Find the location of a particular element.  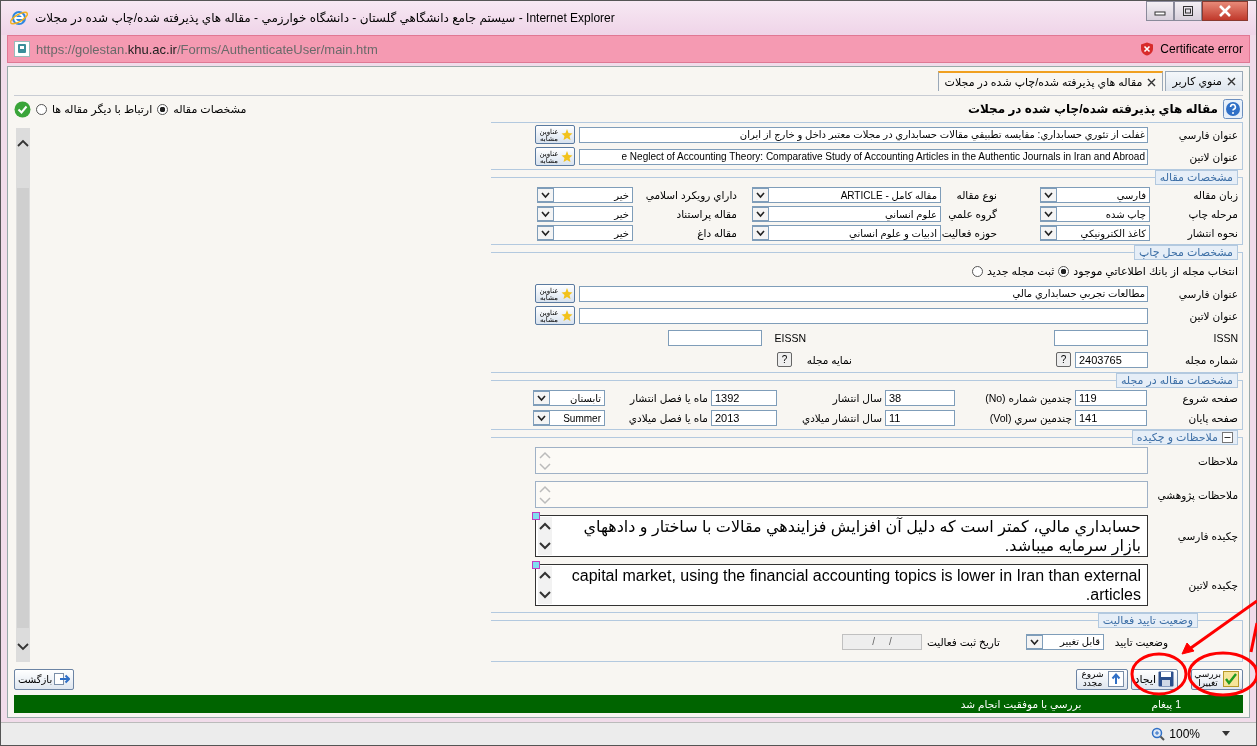

field-label: مقاله داغ is located at coordinates (716, 233).